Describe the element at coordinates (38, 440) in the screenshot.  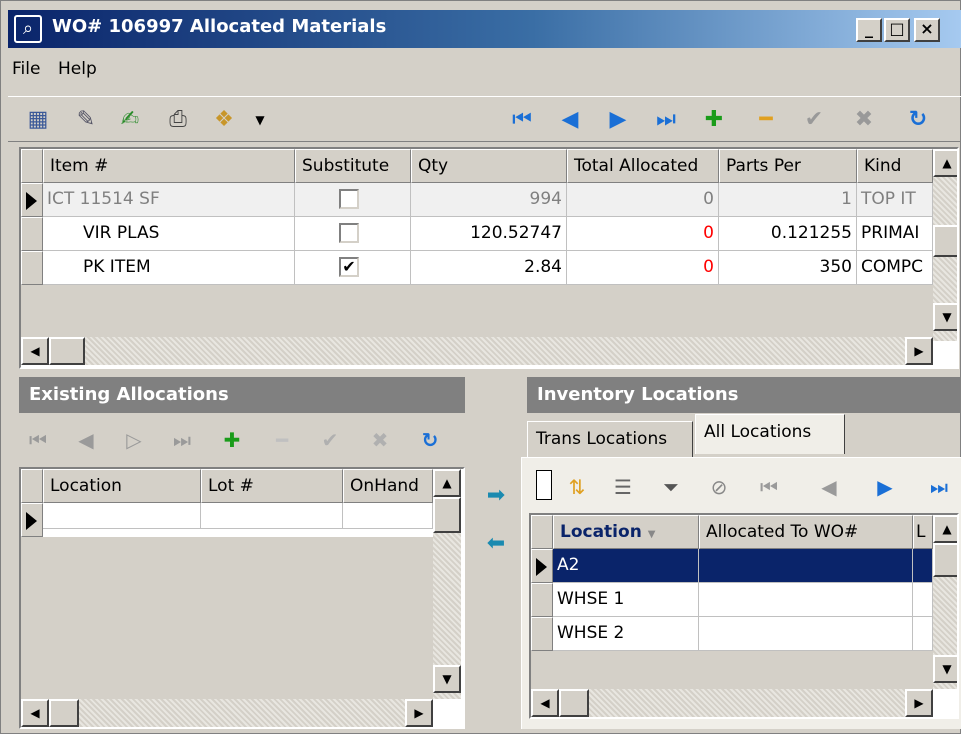
I see `first-record-icon: ⏮` at that location.